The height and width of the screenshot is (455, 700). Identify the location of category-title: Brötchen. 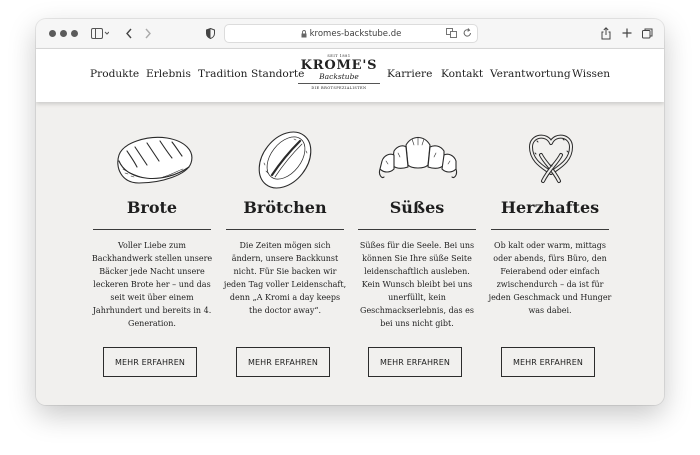
(285, 207).